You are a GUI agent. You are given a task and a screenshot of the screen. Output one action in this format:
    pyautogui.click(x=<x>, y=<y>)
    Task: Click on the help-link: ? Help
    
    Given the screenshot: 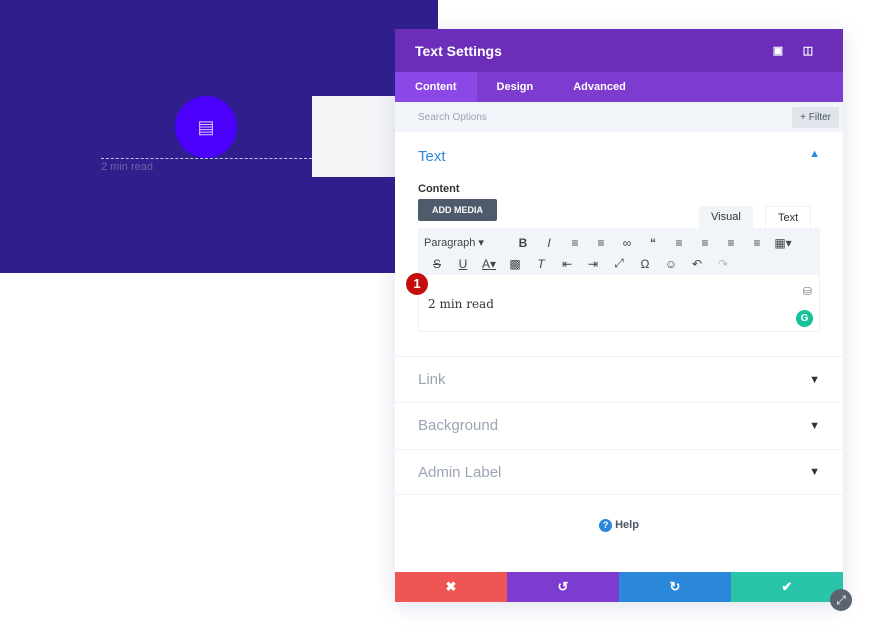 What is the action you would take?
    pyautogui.click(x=619, y=525)
    